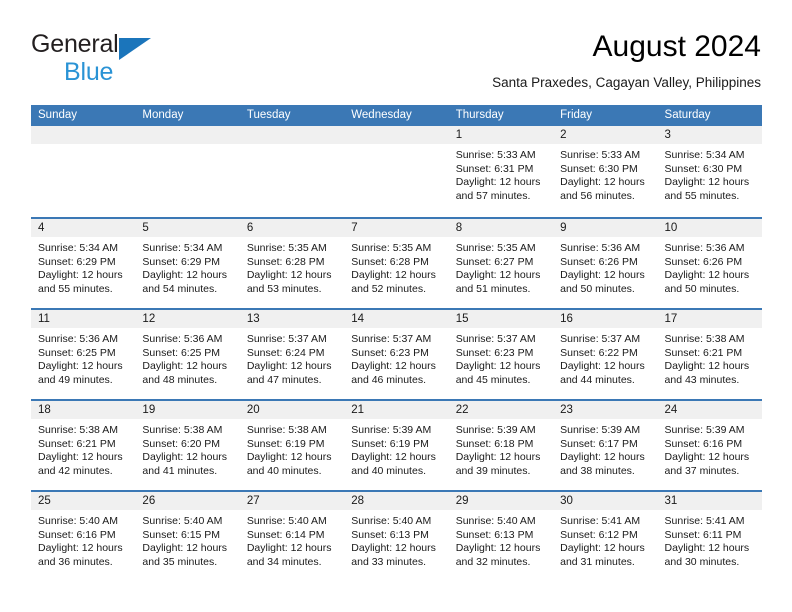 The width and height of the screenshot is (792, 612). I want to click on weekday-header-thursday: Thursday, so click(479, 115).